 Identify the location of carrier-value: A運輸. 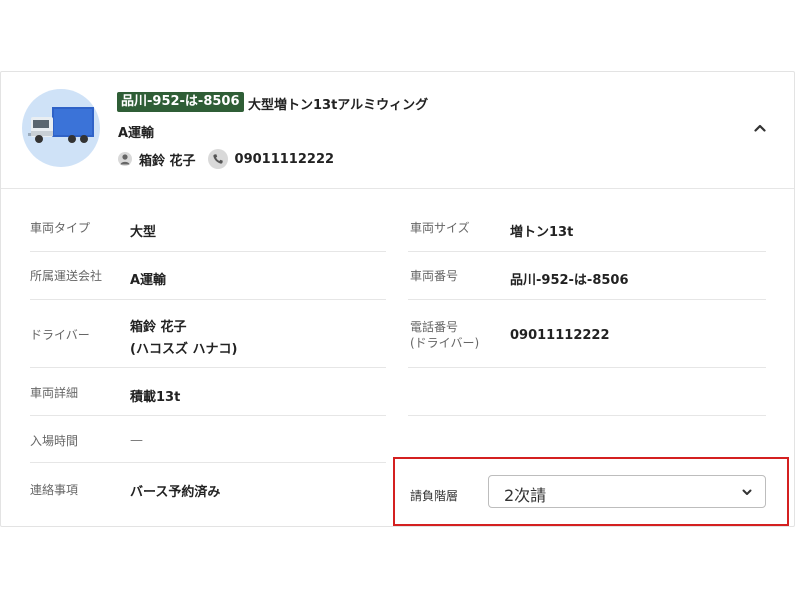
(148, 280).